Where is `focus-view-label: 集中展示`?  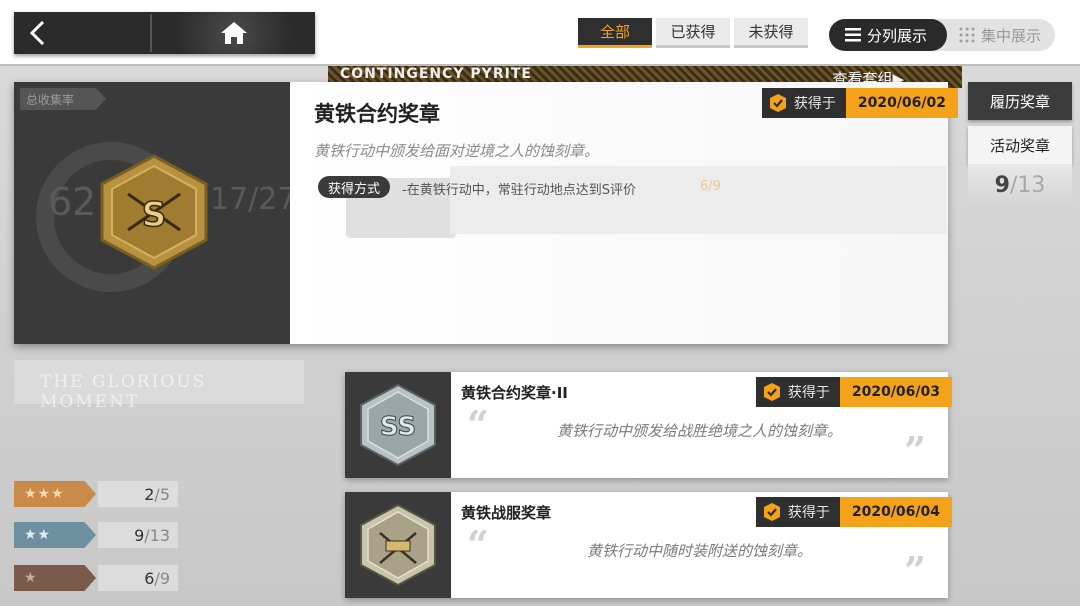 focus-view-label: 集中展示 is located at coordinates (1011, 35).